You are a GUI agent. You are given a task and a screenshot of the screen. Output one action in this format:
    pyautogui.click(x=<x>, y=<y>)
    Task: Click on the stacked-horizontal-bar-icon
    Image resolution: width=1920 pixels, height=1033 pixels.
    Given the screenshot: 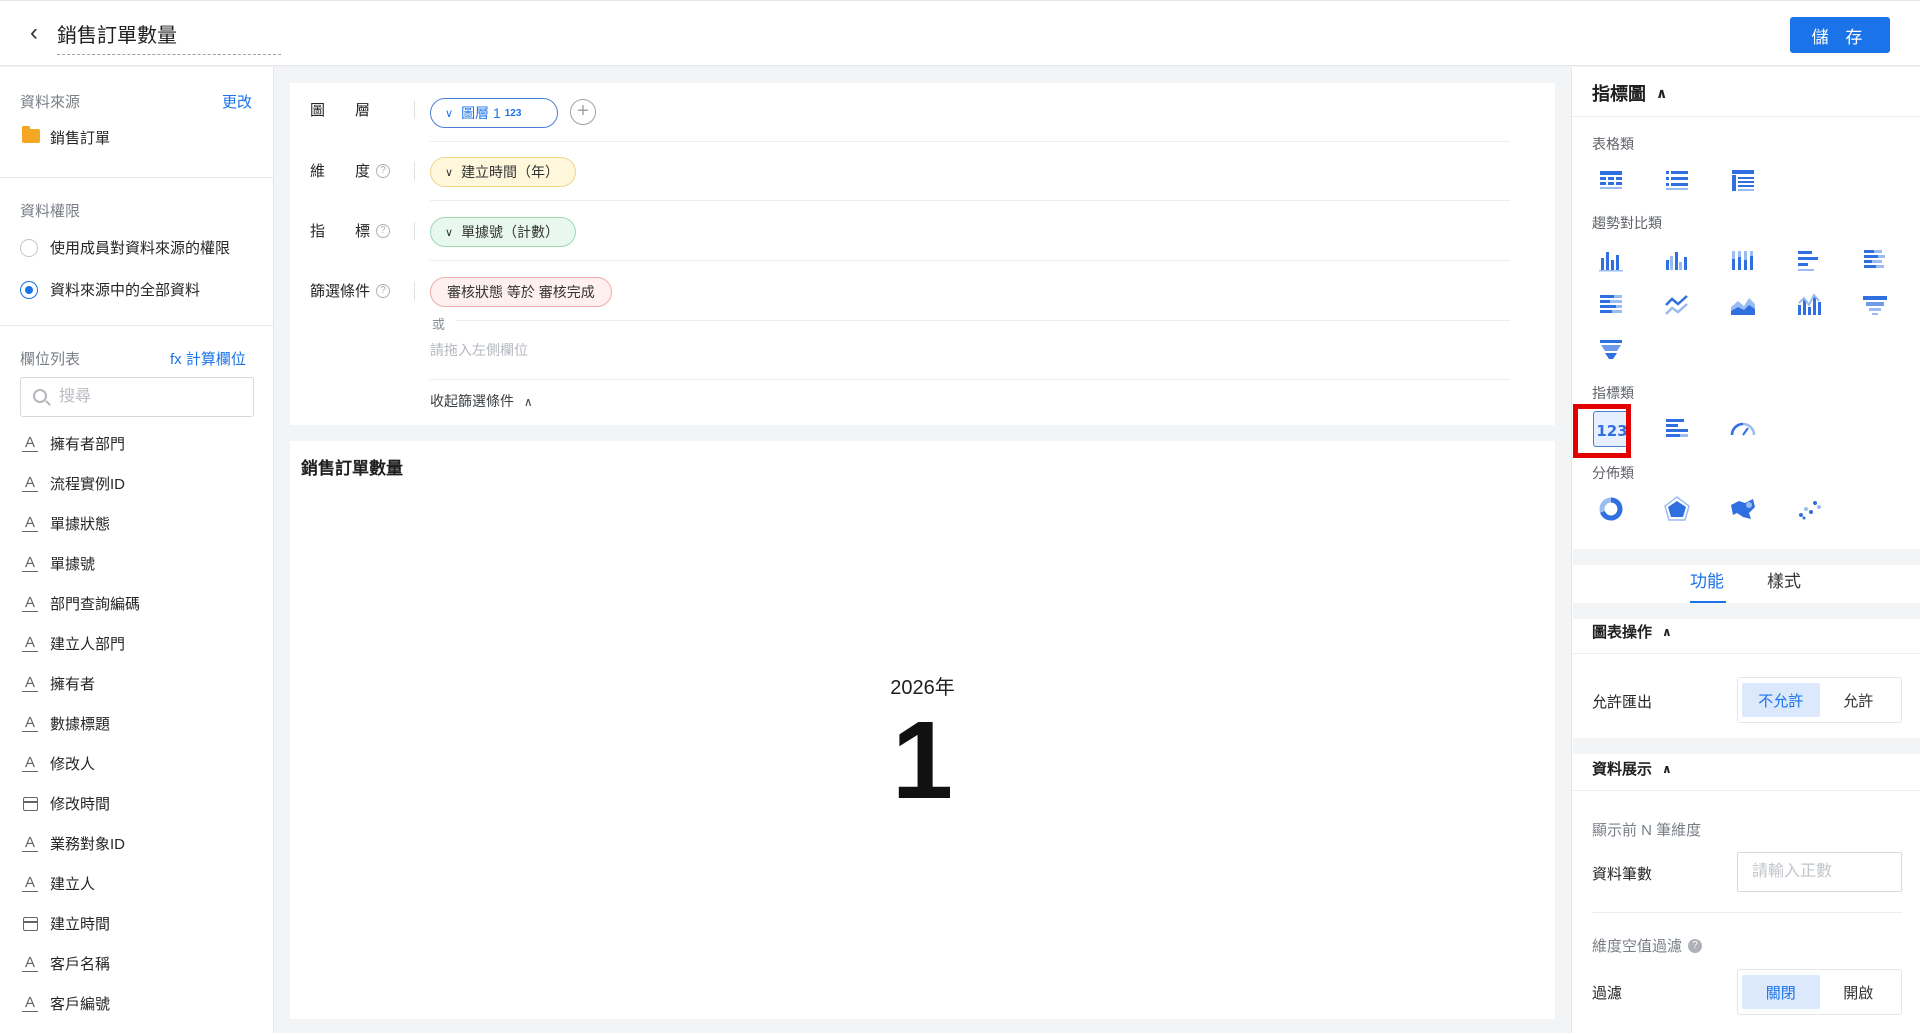 What is the action you would take?
    pyautogui.click(x=1875, y=260)
    